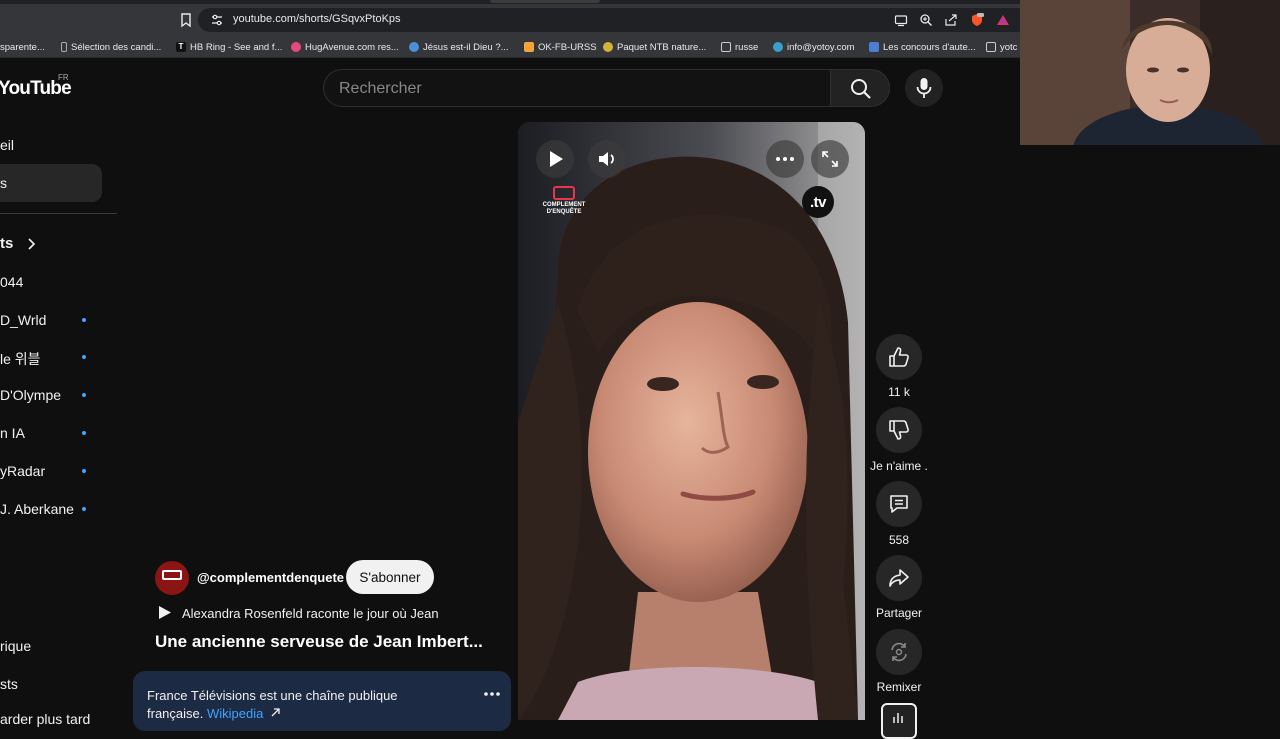 The height and width of the screenshot is (739, 1280). Describe the element at coordinates (275, 712) in the screenshot. I see `external-link-icon` at that location.